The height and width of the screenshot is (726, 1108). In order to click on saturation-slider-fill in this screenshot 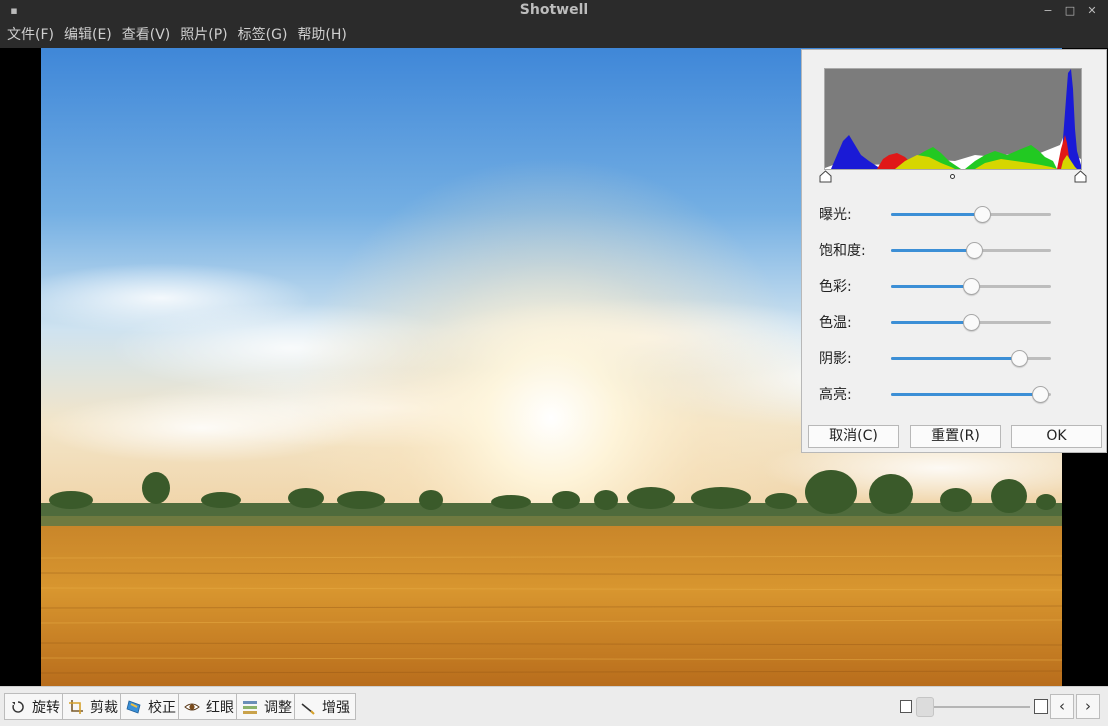, I will do `click(933, 250)`.